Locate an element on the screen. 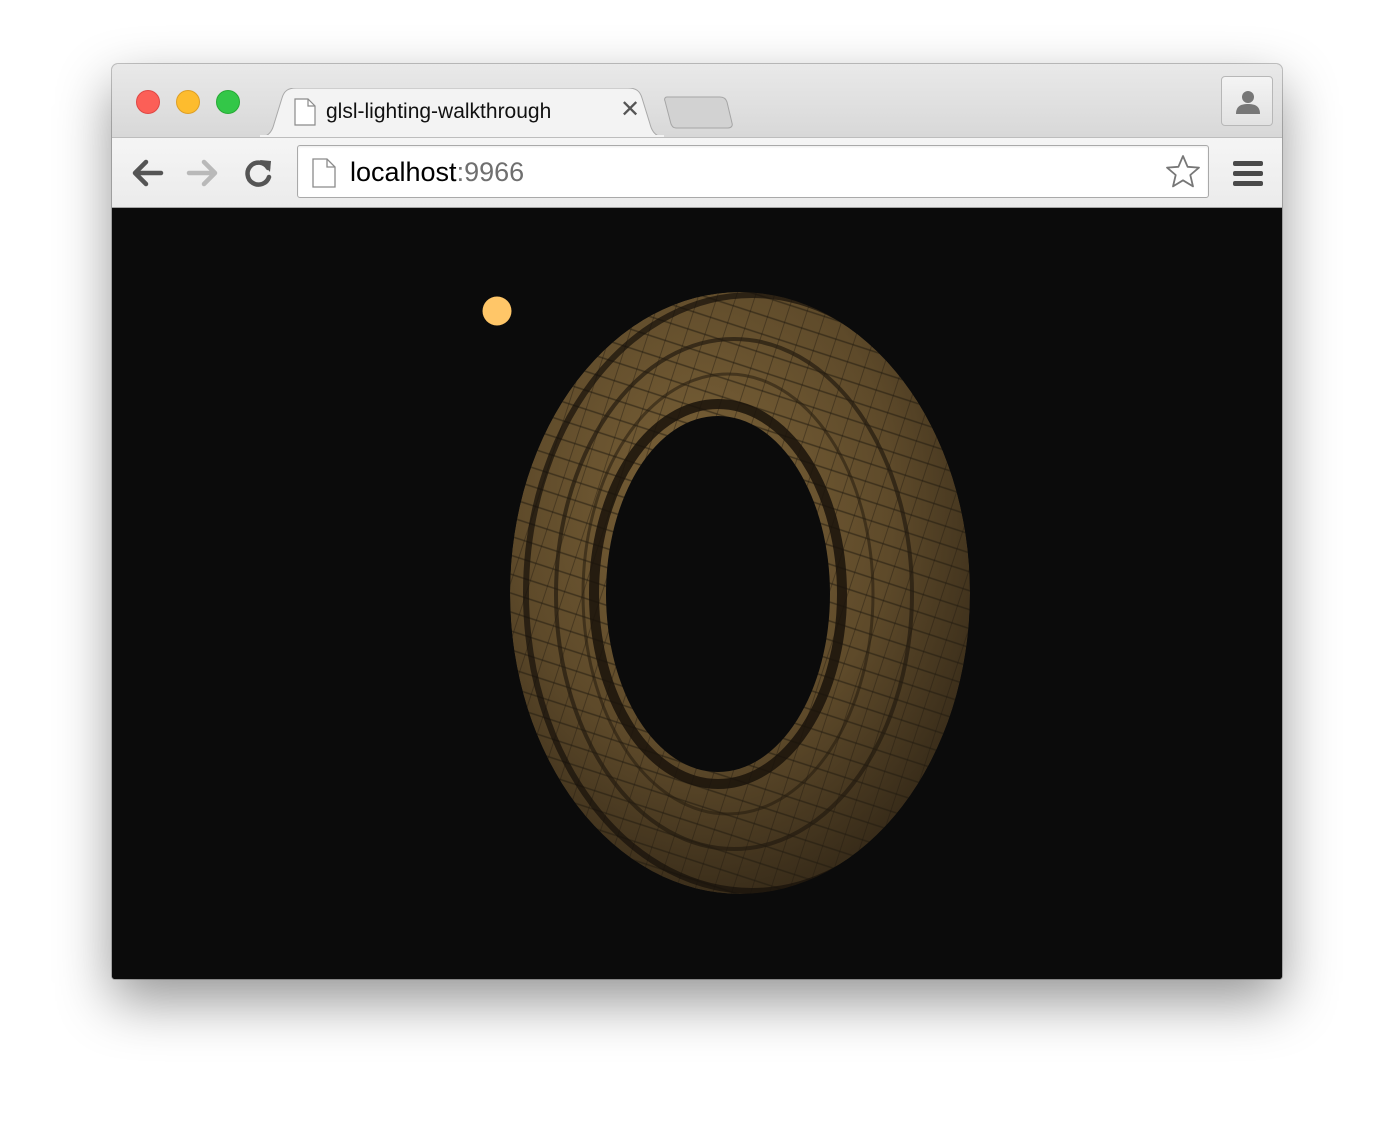 This screenshot has height=1140, width=1394. tab-glsl-lighting-walkthrough: glsl-lighting-walkthrough ✕ is located at coordinates (462, 112).